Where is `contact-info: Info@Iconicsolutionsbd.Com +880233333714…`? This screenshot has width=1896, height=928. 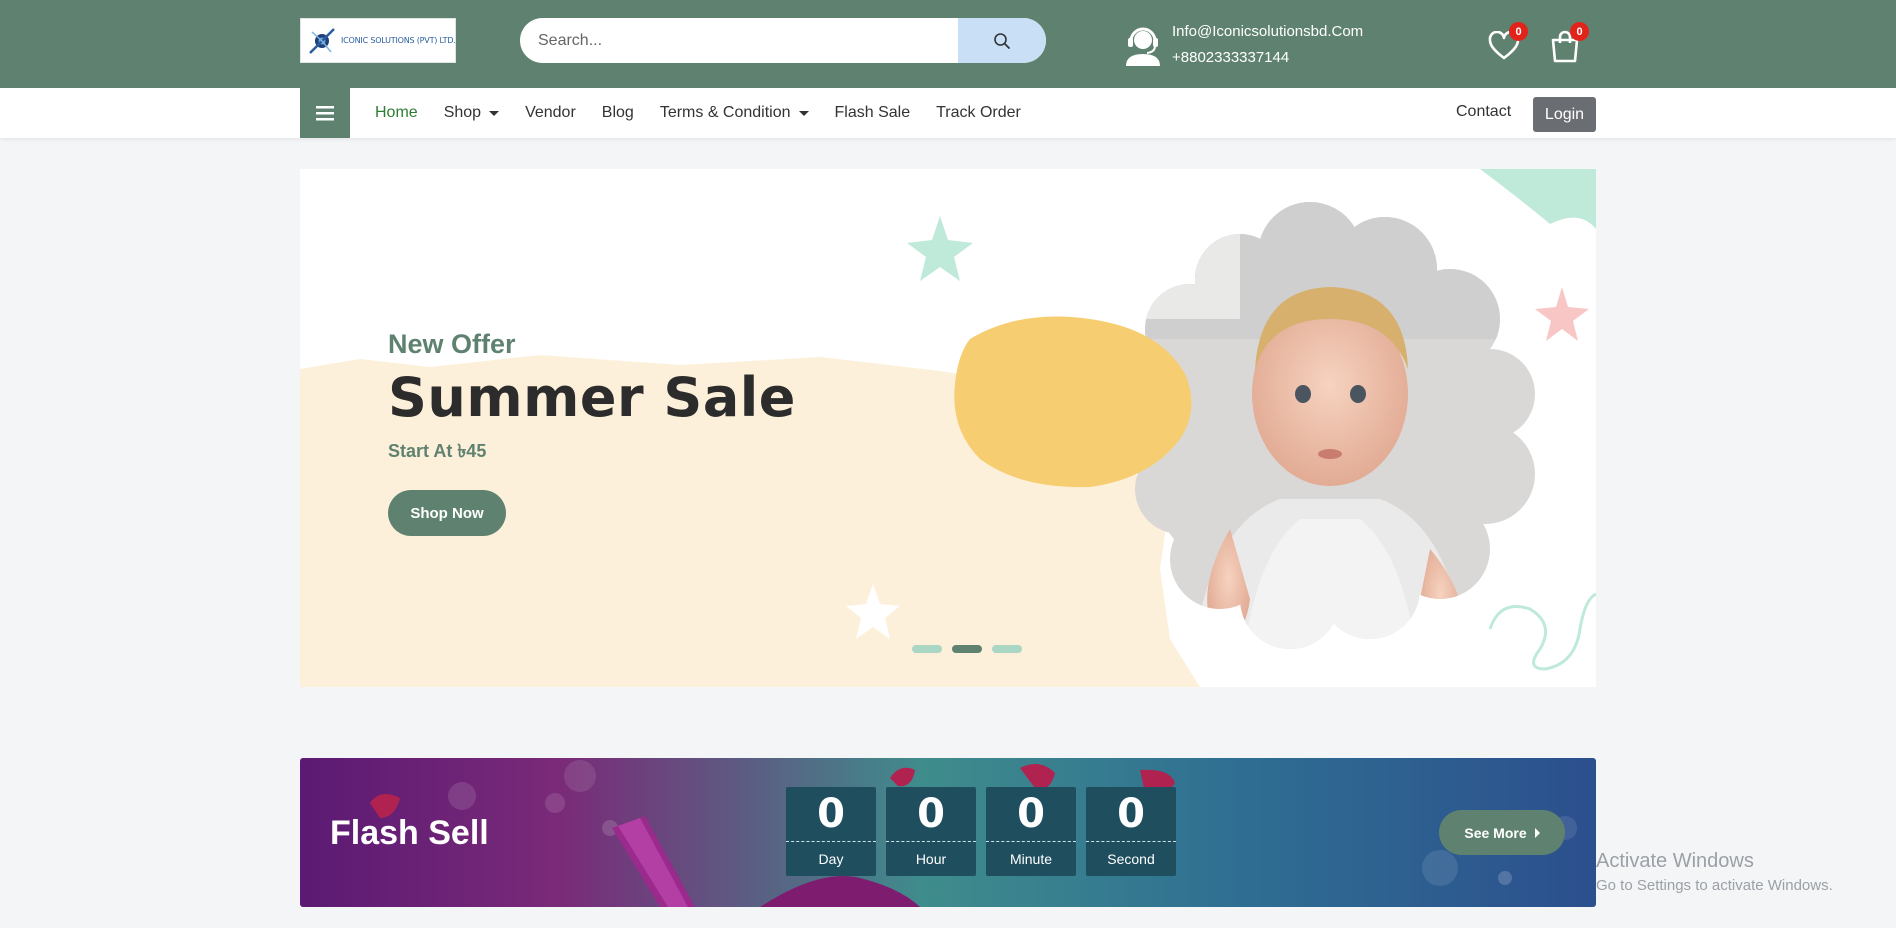 contact-info: Info@Iconicsolutionsbd.Com +880233333714… is located at coordinates (1243, 45).